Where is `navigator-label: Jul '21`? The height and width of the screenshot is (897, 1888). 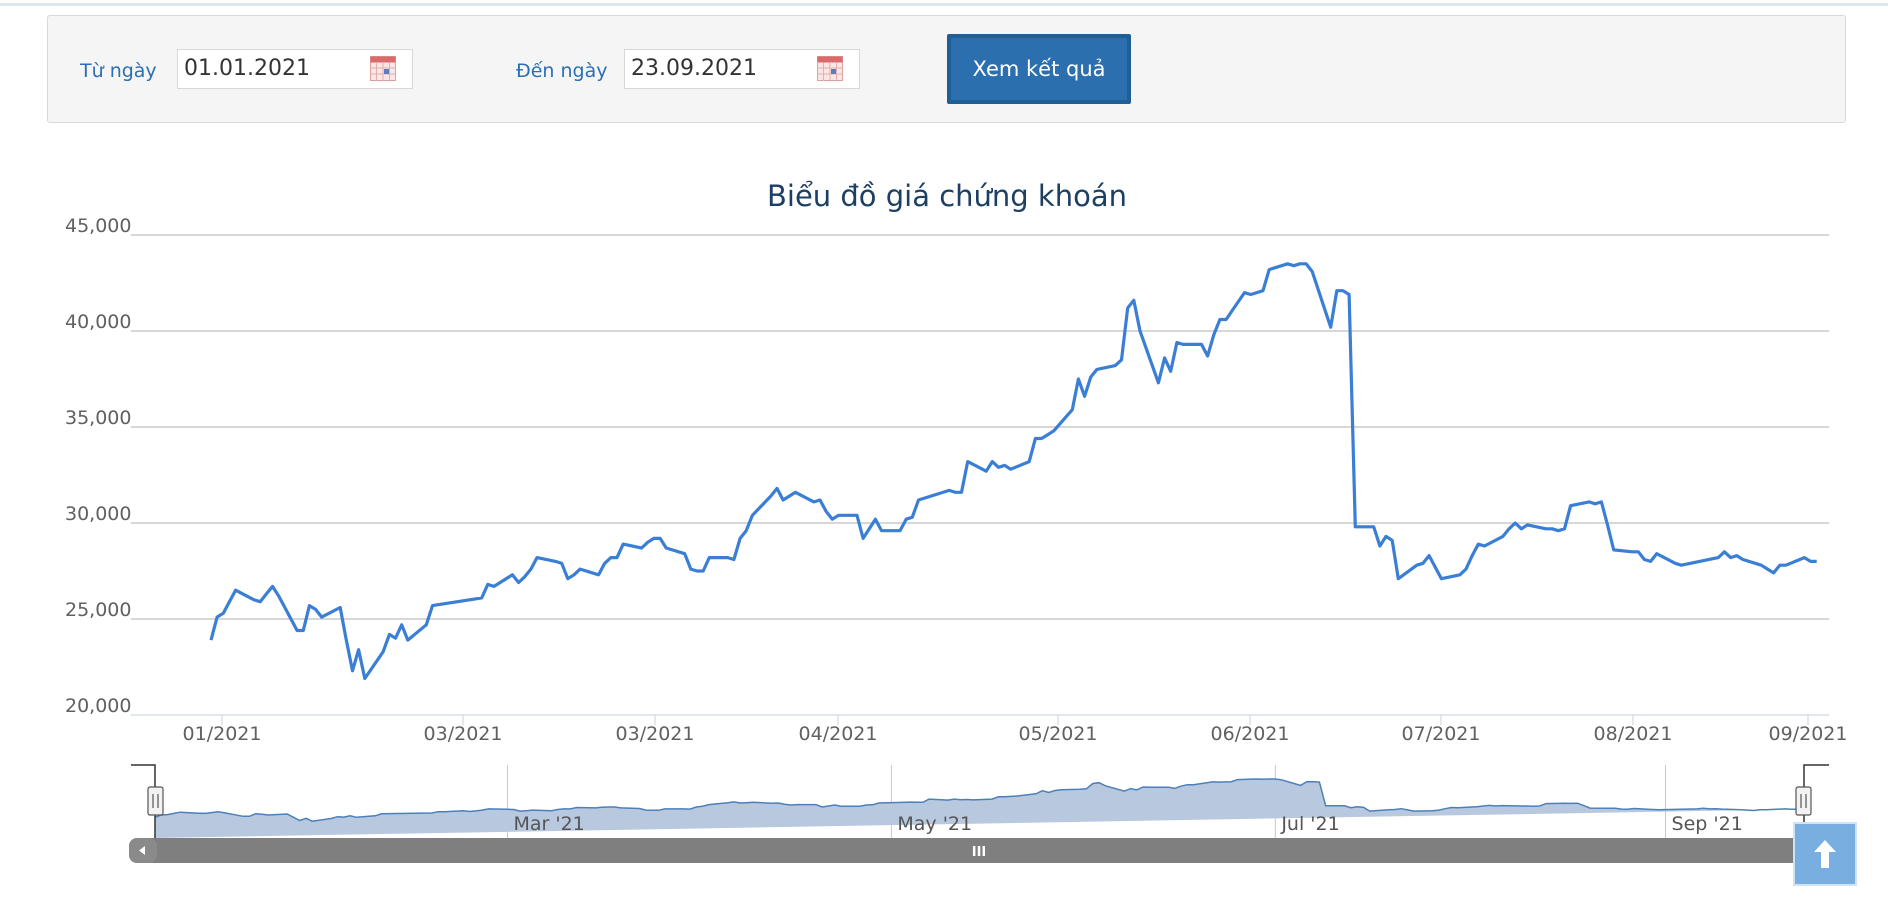
navigator-label: Jul '21 is located at coordinates (1309, 824).